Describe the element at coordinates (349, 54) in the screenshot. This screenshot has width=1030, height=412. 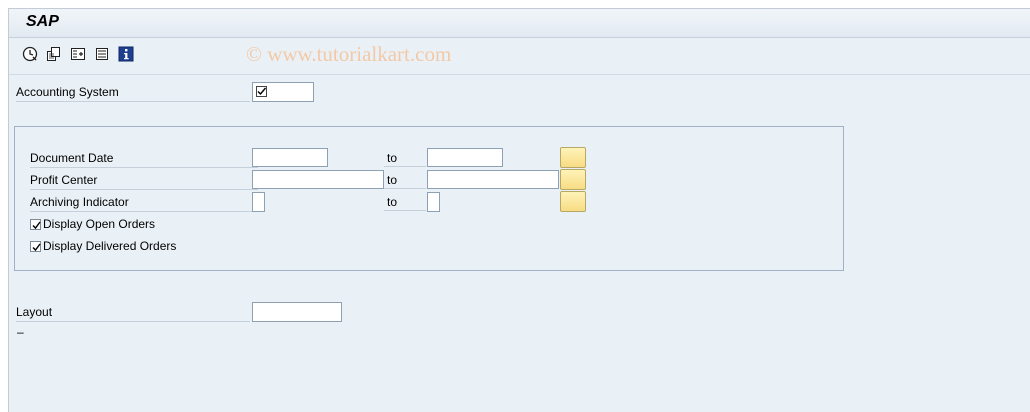
I see `watermark-text: © www.tutorialkart.com` at that location.